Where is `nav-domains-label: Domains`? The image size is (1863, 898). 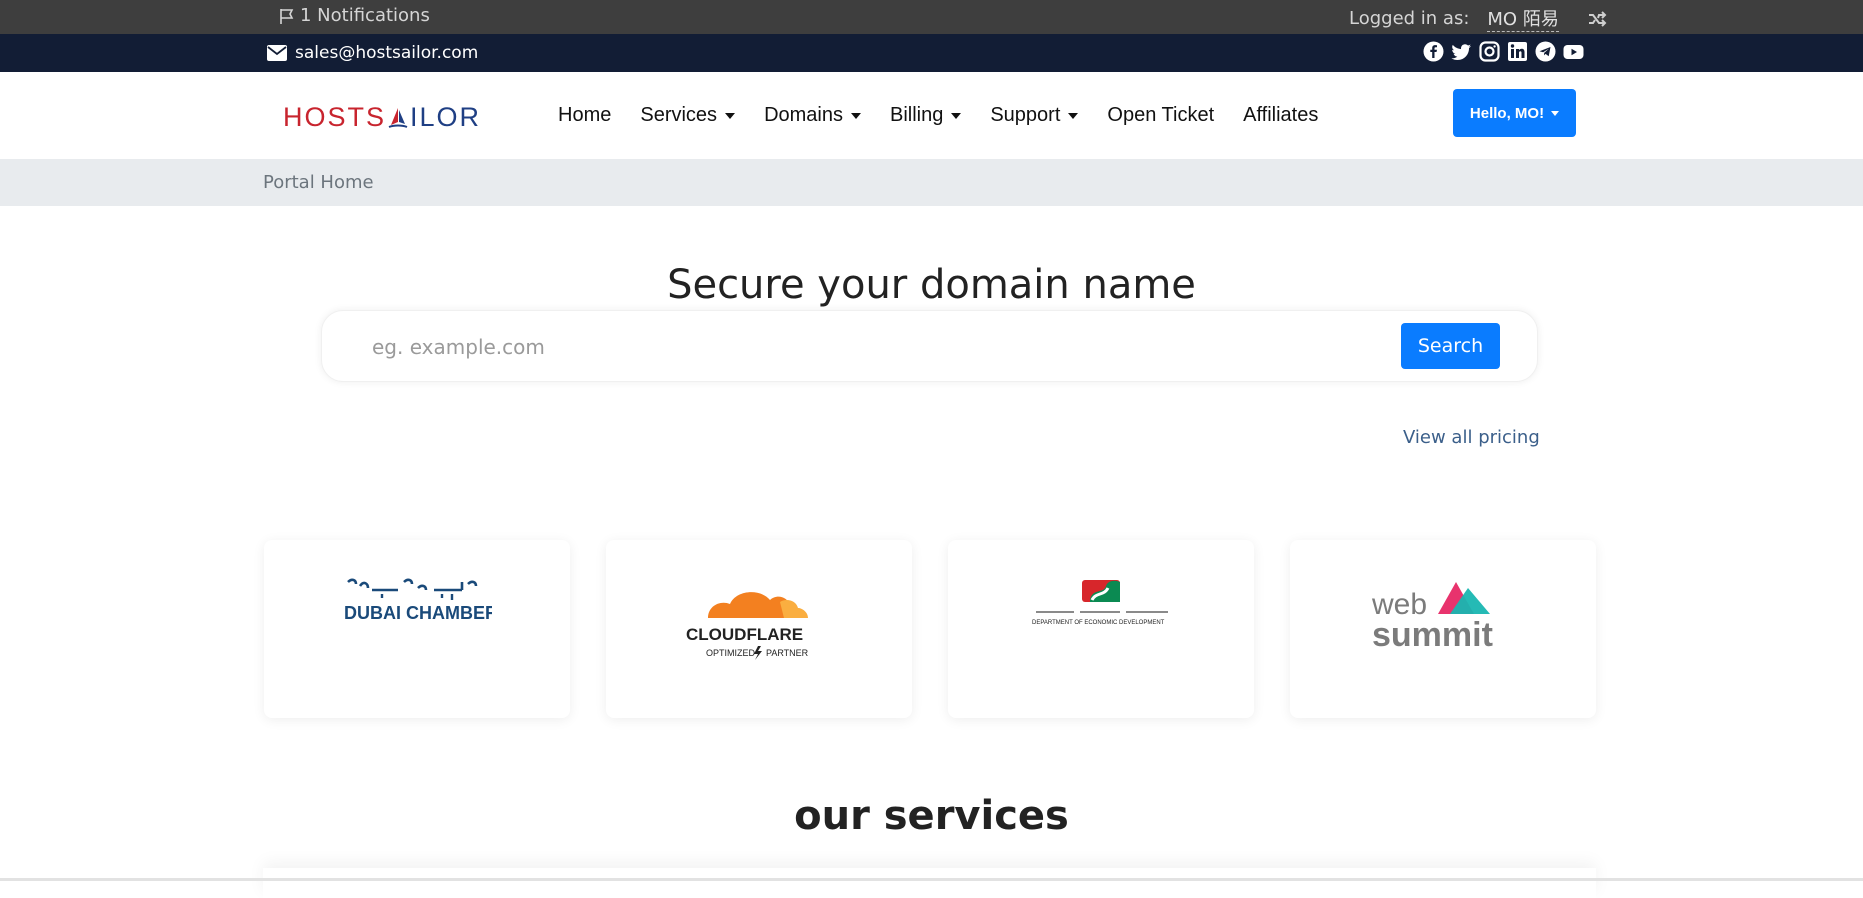 nav-domains-label: Domains is located at coordinates (803, 115).